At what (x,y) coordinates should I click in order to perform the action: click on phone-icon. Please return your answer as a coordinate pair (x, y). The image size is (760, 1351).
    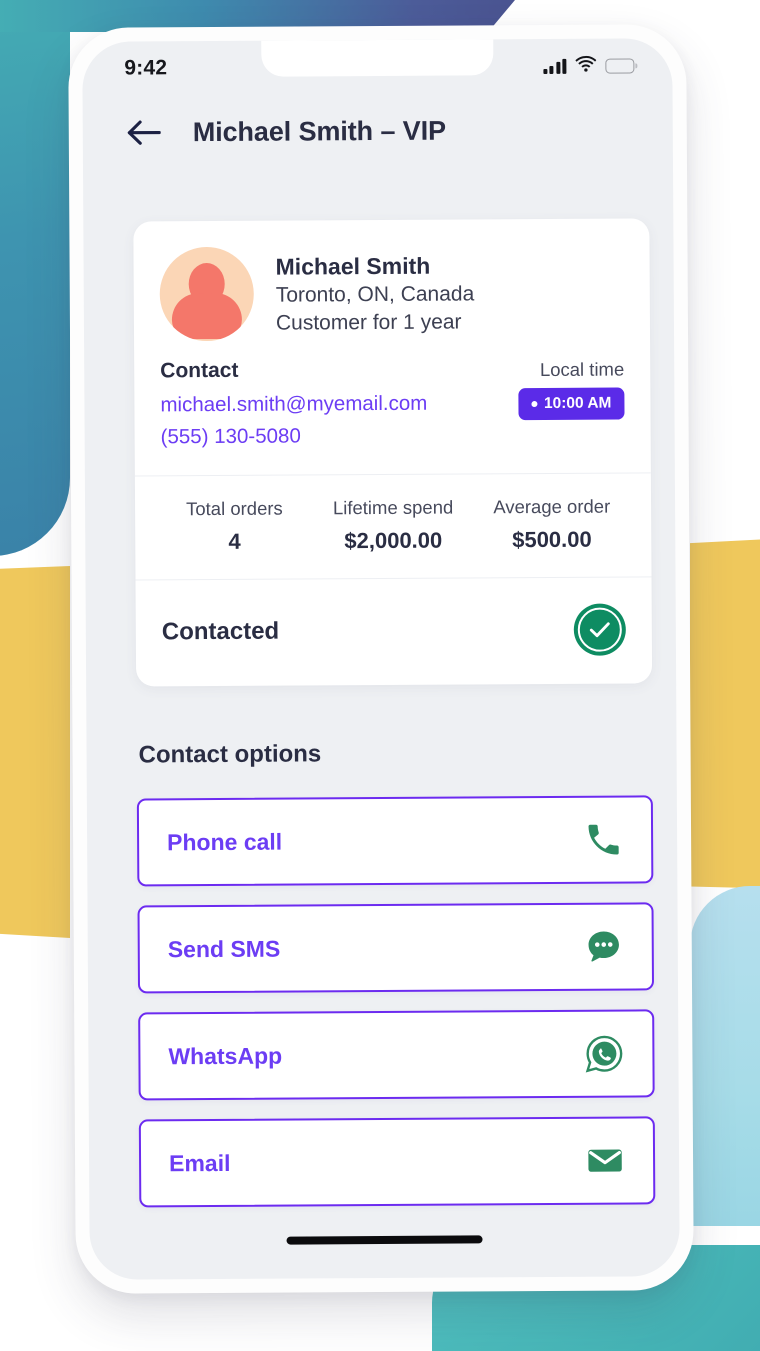
    Looking at the image, I should click on (603, 840).